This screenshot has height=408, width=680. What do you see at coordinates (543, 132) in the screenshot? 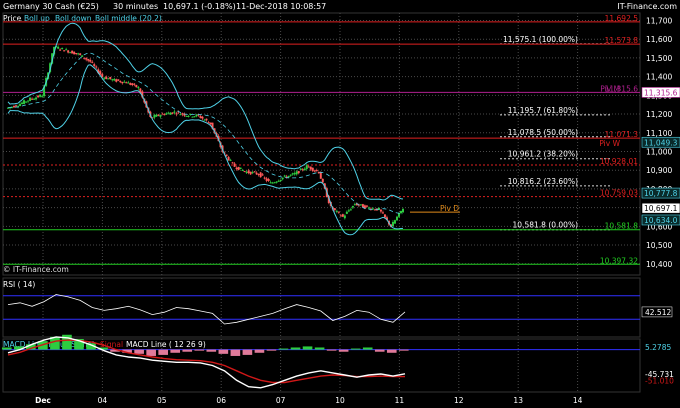
I see `fib-label: 11,078.5 (50.00%)` at bounding box center [543, 132].